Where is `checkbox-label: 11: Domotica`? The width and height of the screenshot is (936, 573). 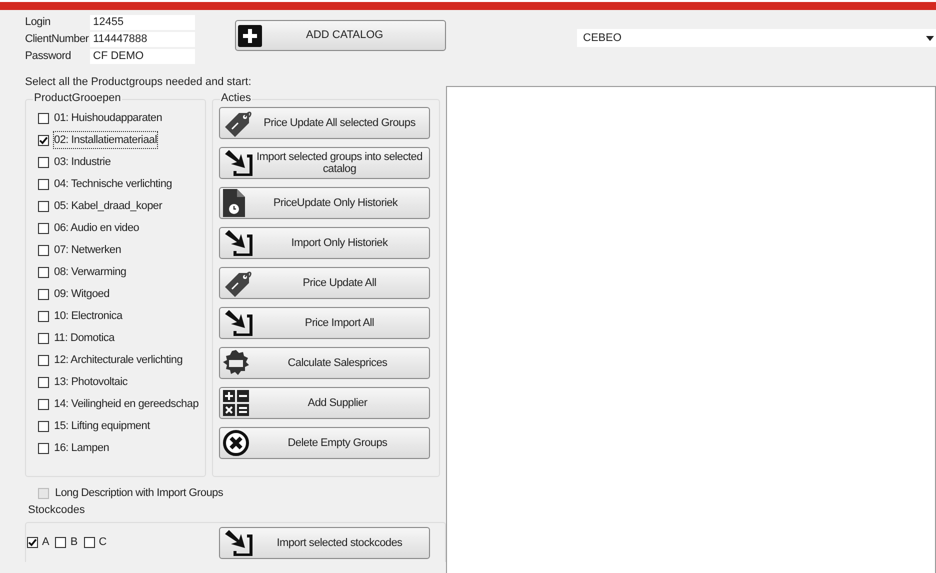
checkbox-label: 11: Domotica is located at coordinates (84, 338).